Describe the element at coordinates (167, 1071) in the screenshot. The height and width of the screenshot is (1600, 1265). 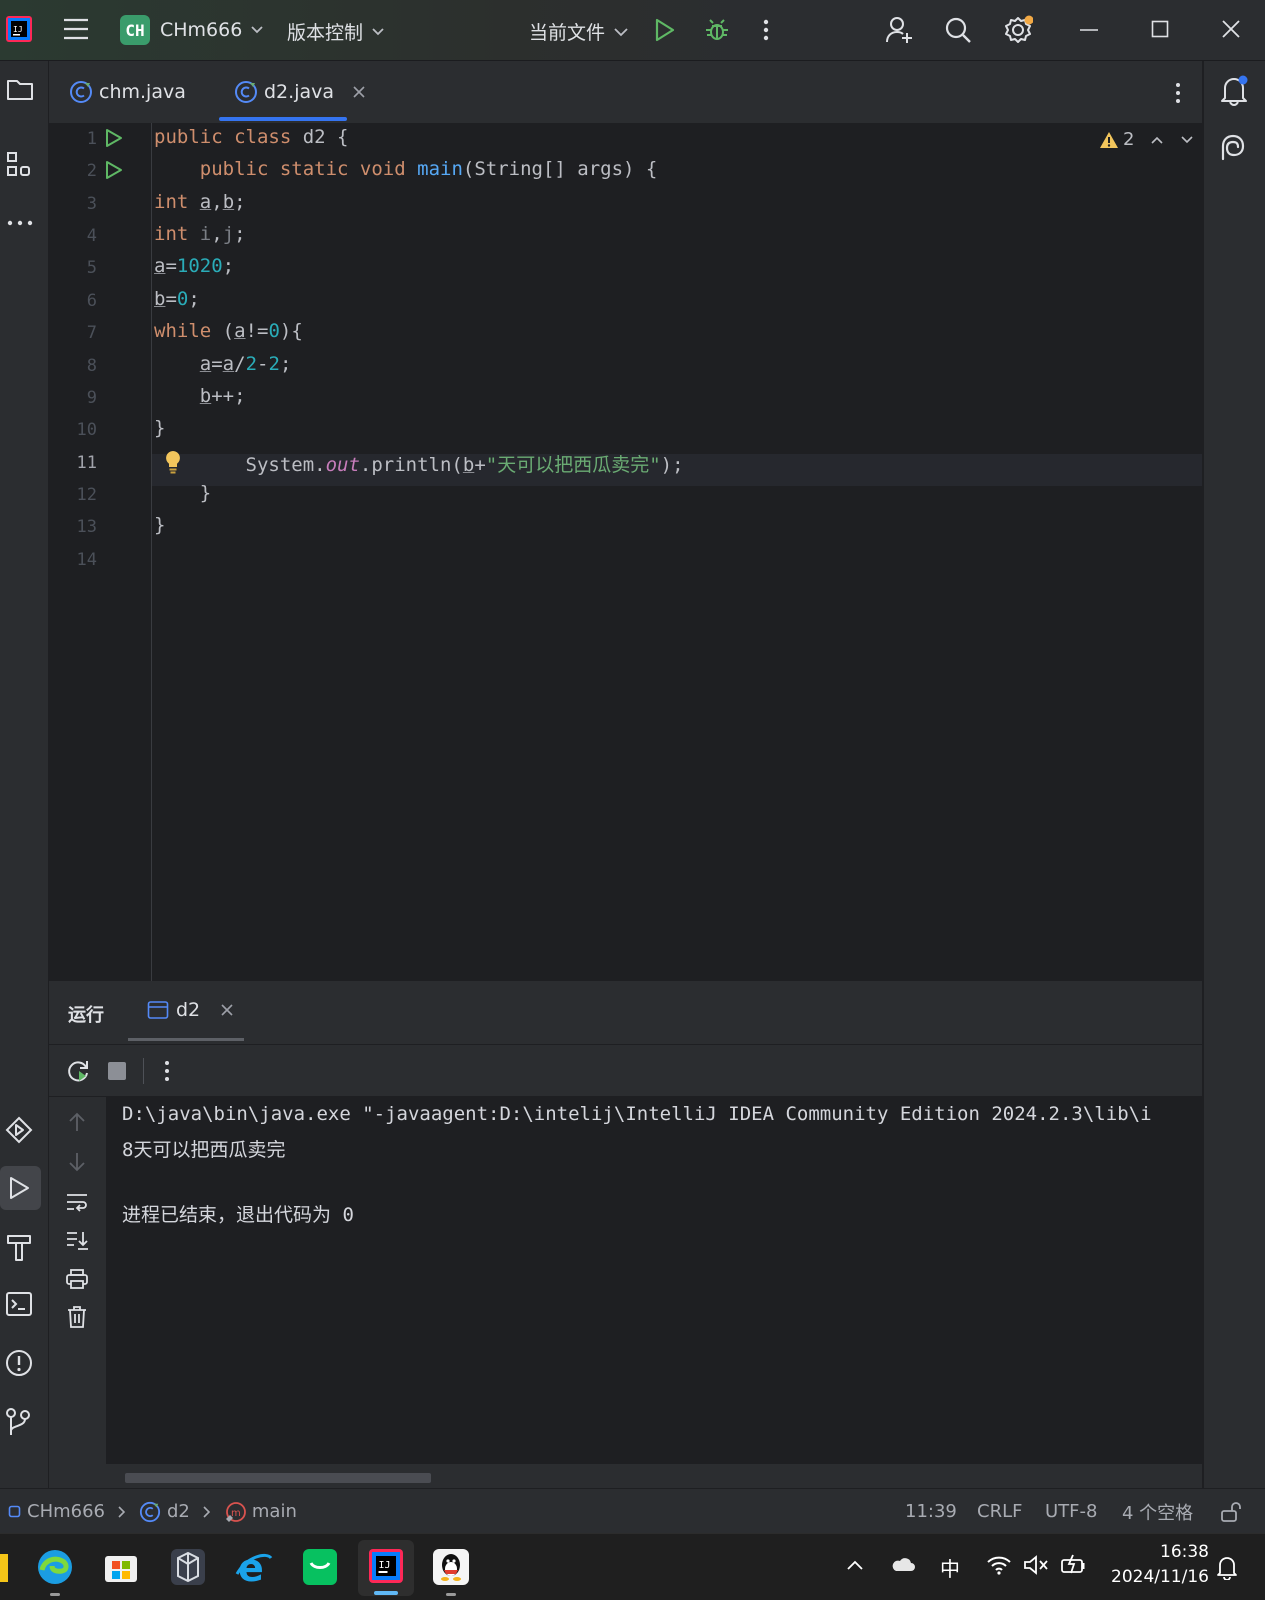
I see `run-more-icon` at that location.